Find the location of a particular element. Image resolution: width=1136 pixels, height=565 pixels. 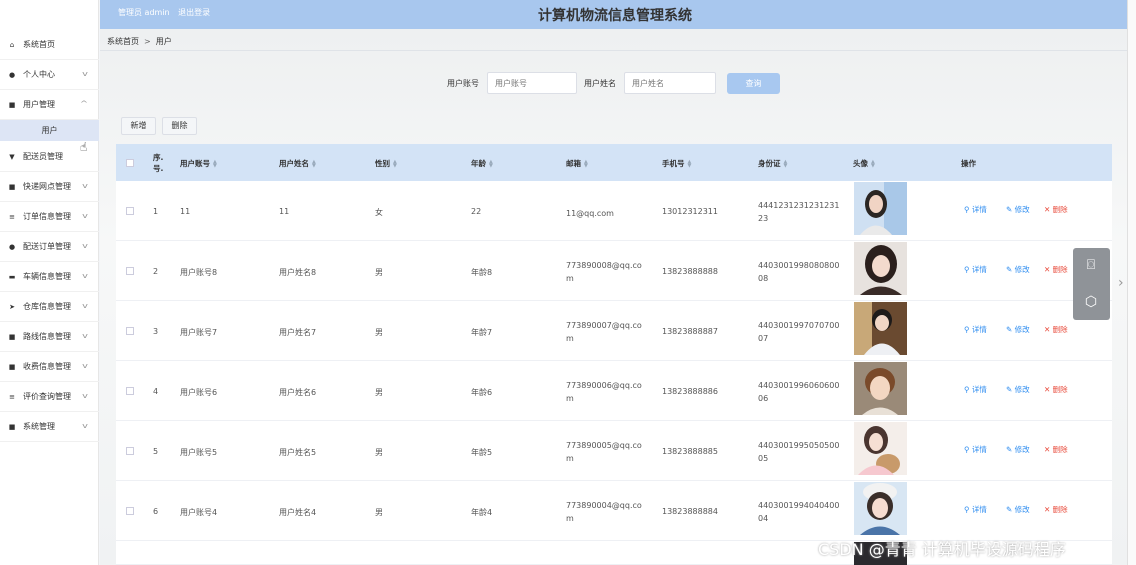

sidebar-item-outlet: ■ 快递网点管理 v is located at coordinates (49, 187).